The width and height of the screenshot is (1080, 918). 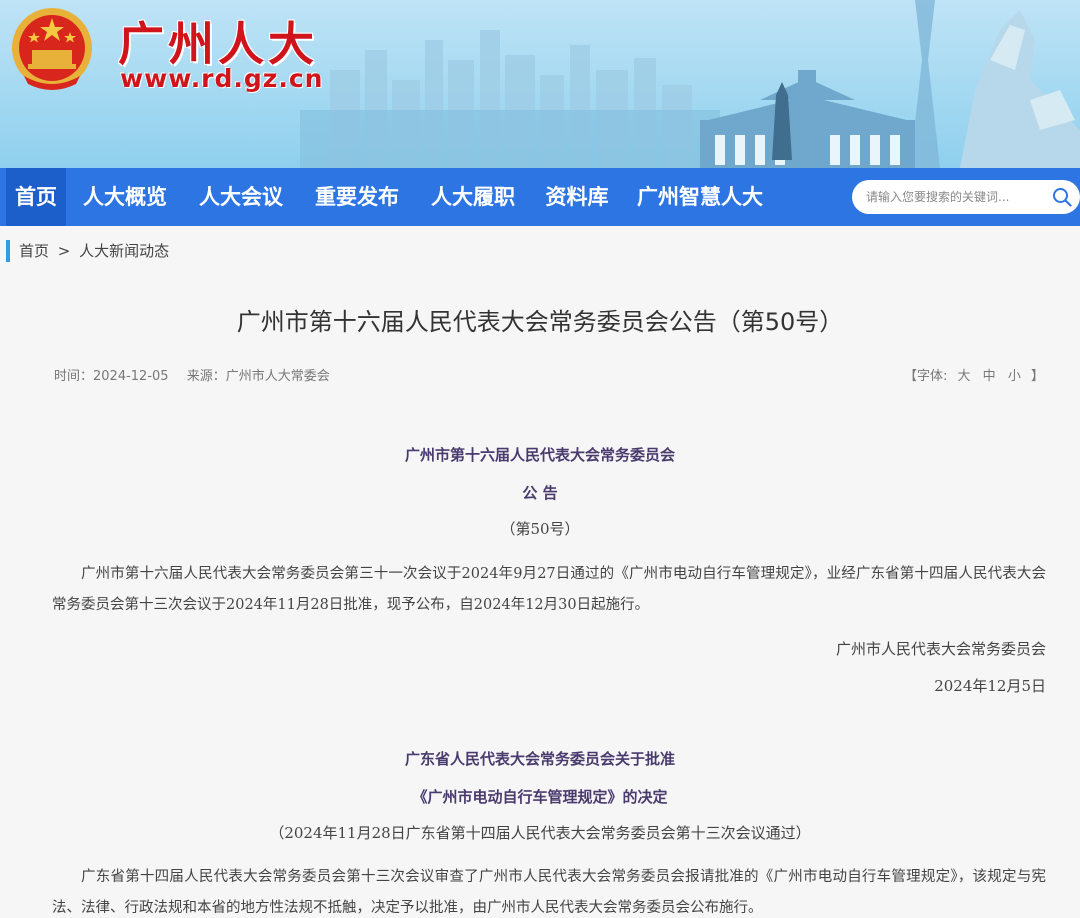 I want to click on breadcrumb: 首页 > 人大新闻动态, so click(x=89, y=251).